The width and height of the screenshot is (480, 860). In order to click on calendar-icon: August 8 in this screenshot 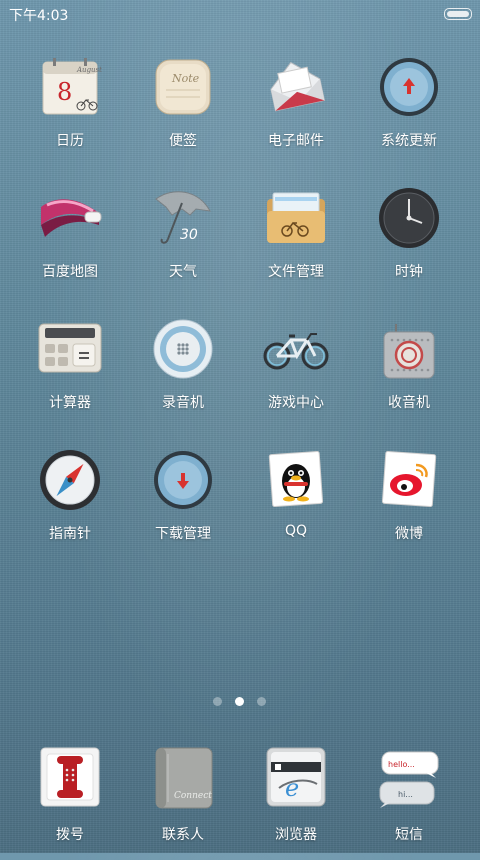, I will do `click(72, 86)`.